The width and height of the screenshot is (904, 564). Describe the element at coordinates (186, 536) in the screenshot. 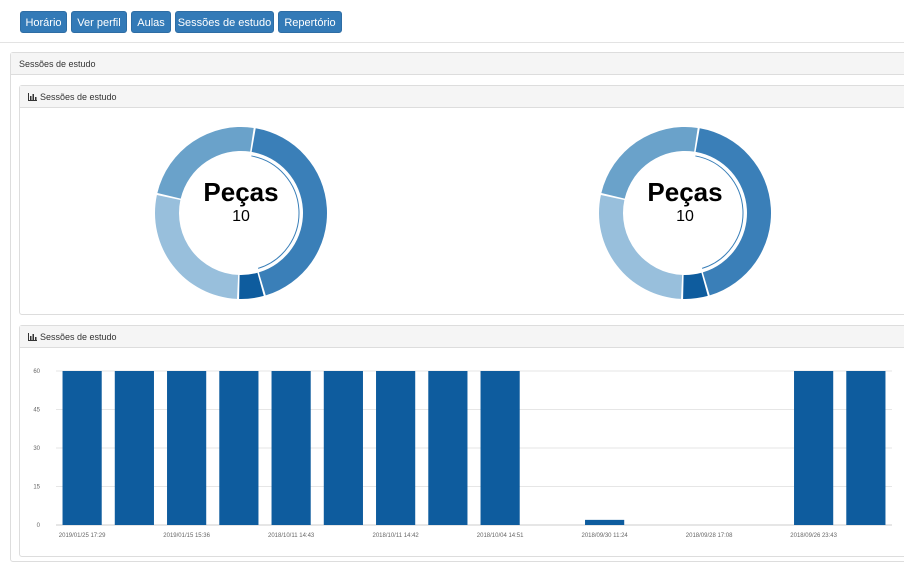

I see `x-tick-label-2: 2019/01/15 15:36` at that location.